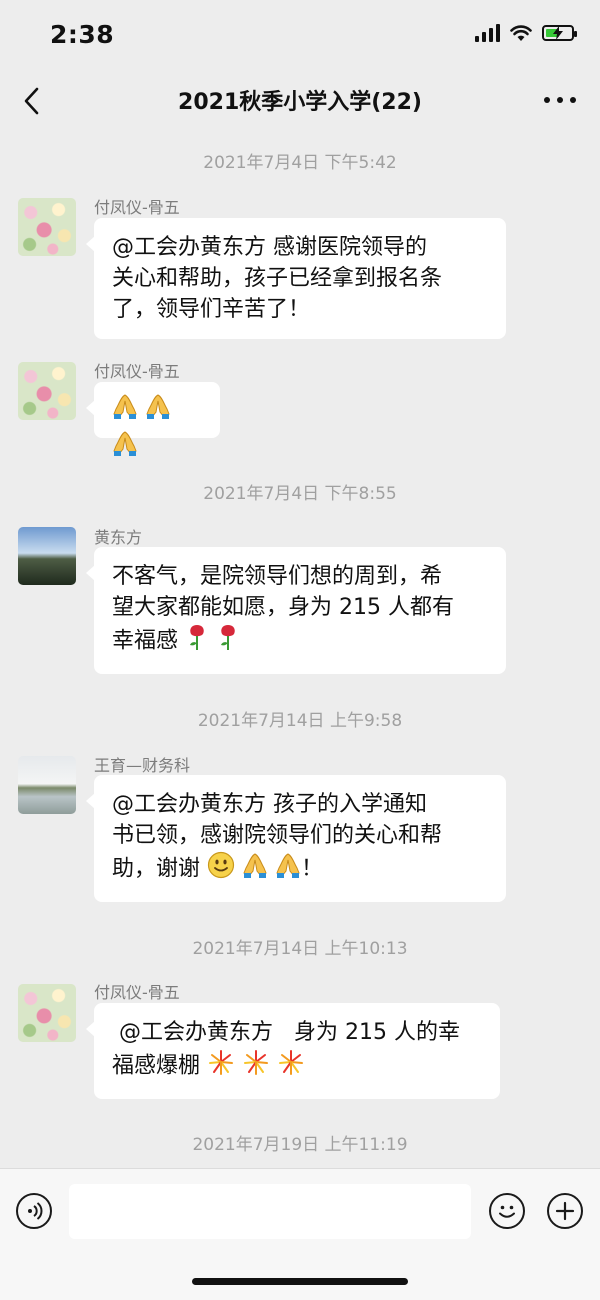  Describe the element at coordinates (221, 869) in the screenshot. I see `smile-emoji` at that location.